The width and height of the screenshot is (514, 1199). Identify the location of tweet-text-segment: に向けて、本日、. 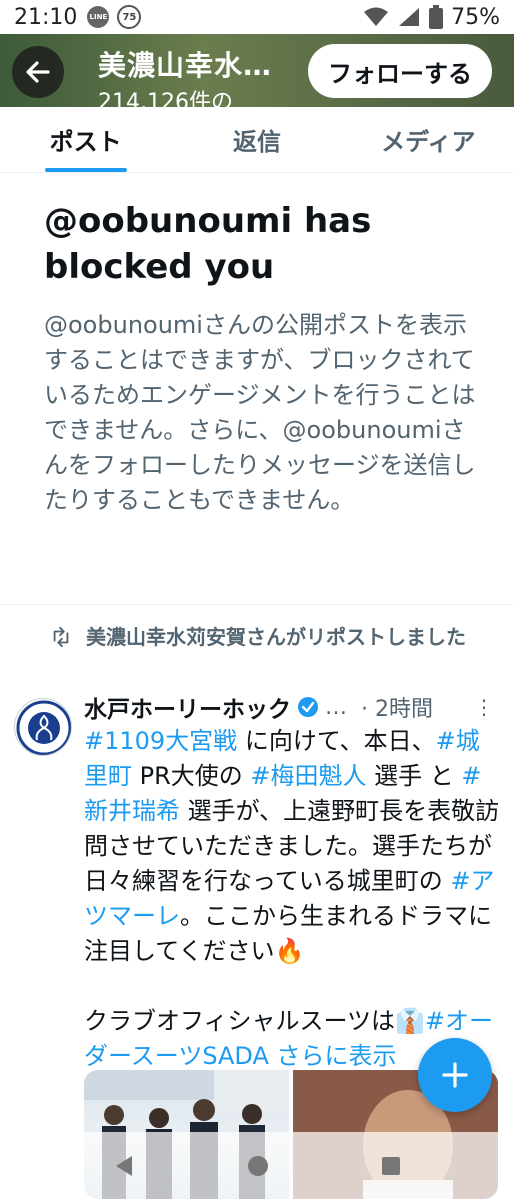
(336, 741).